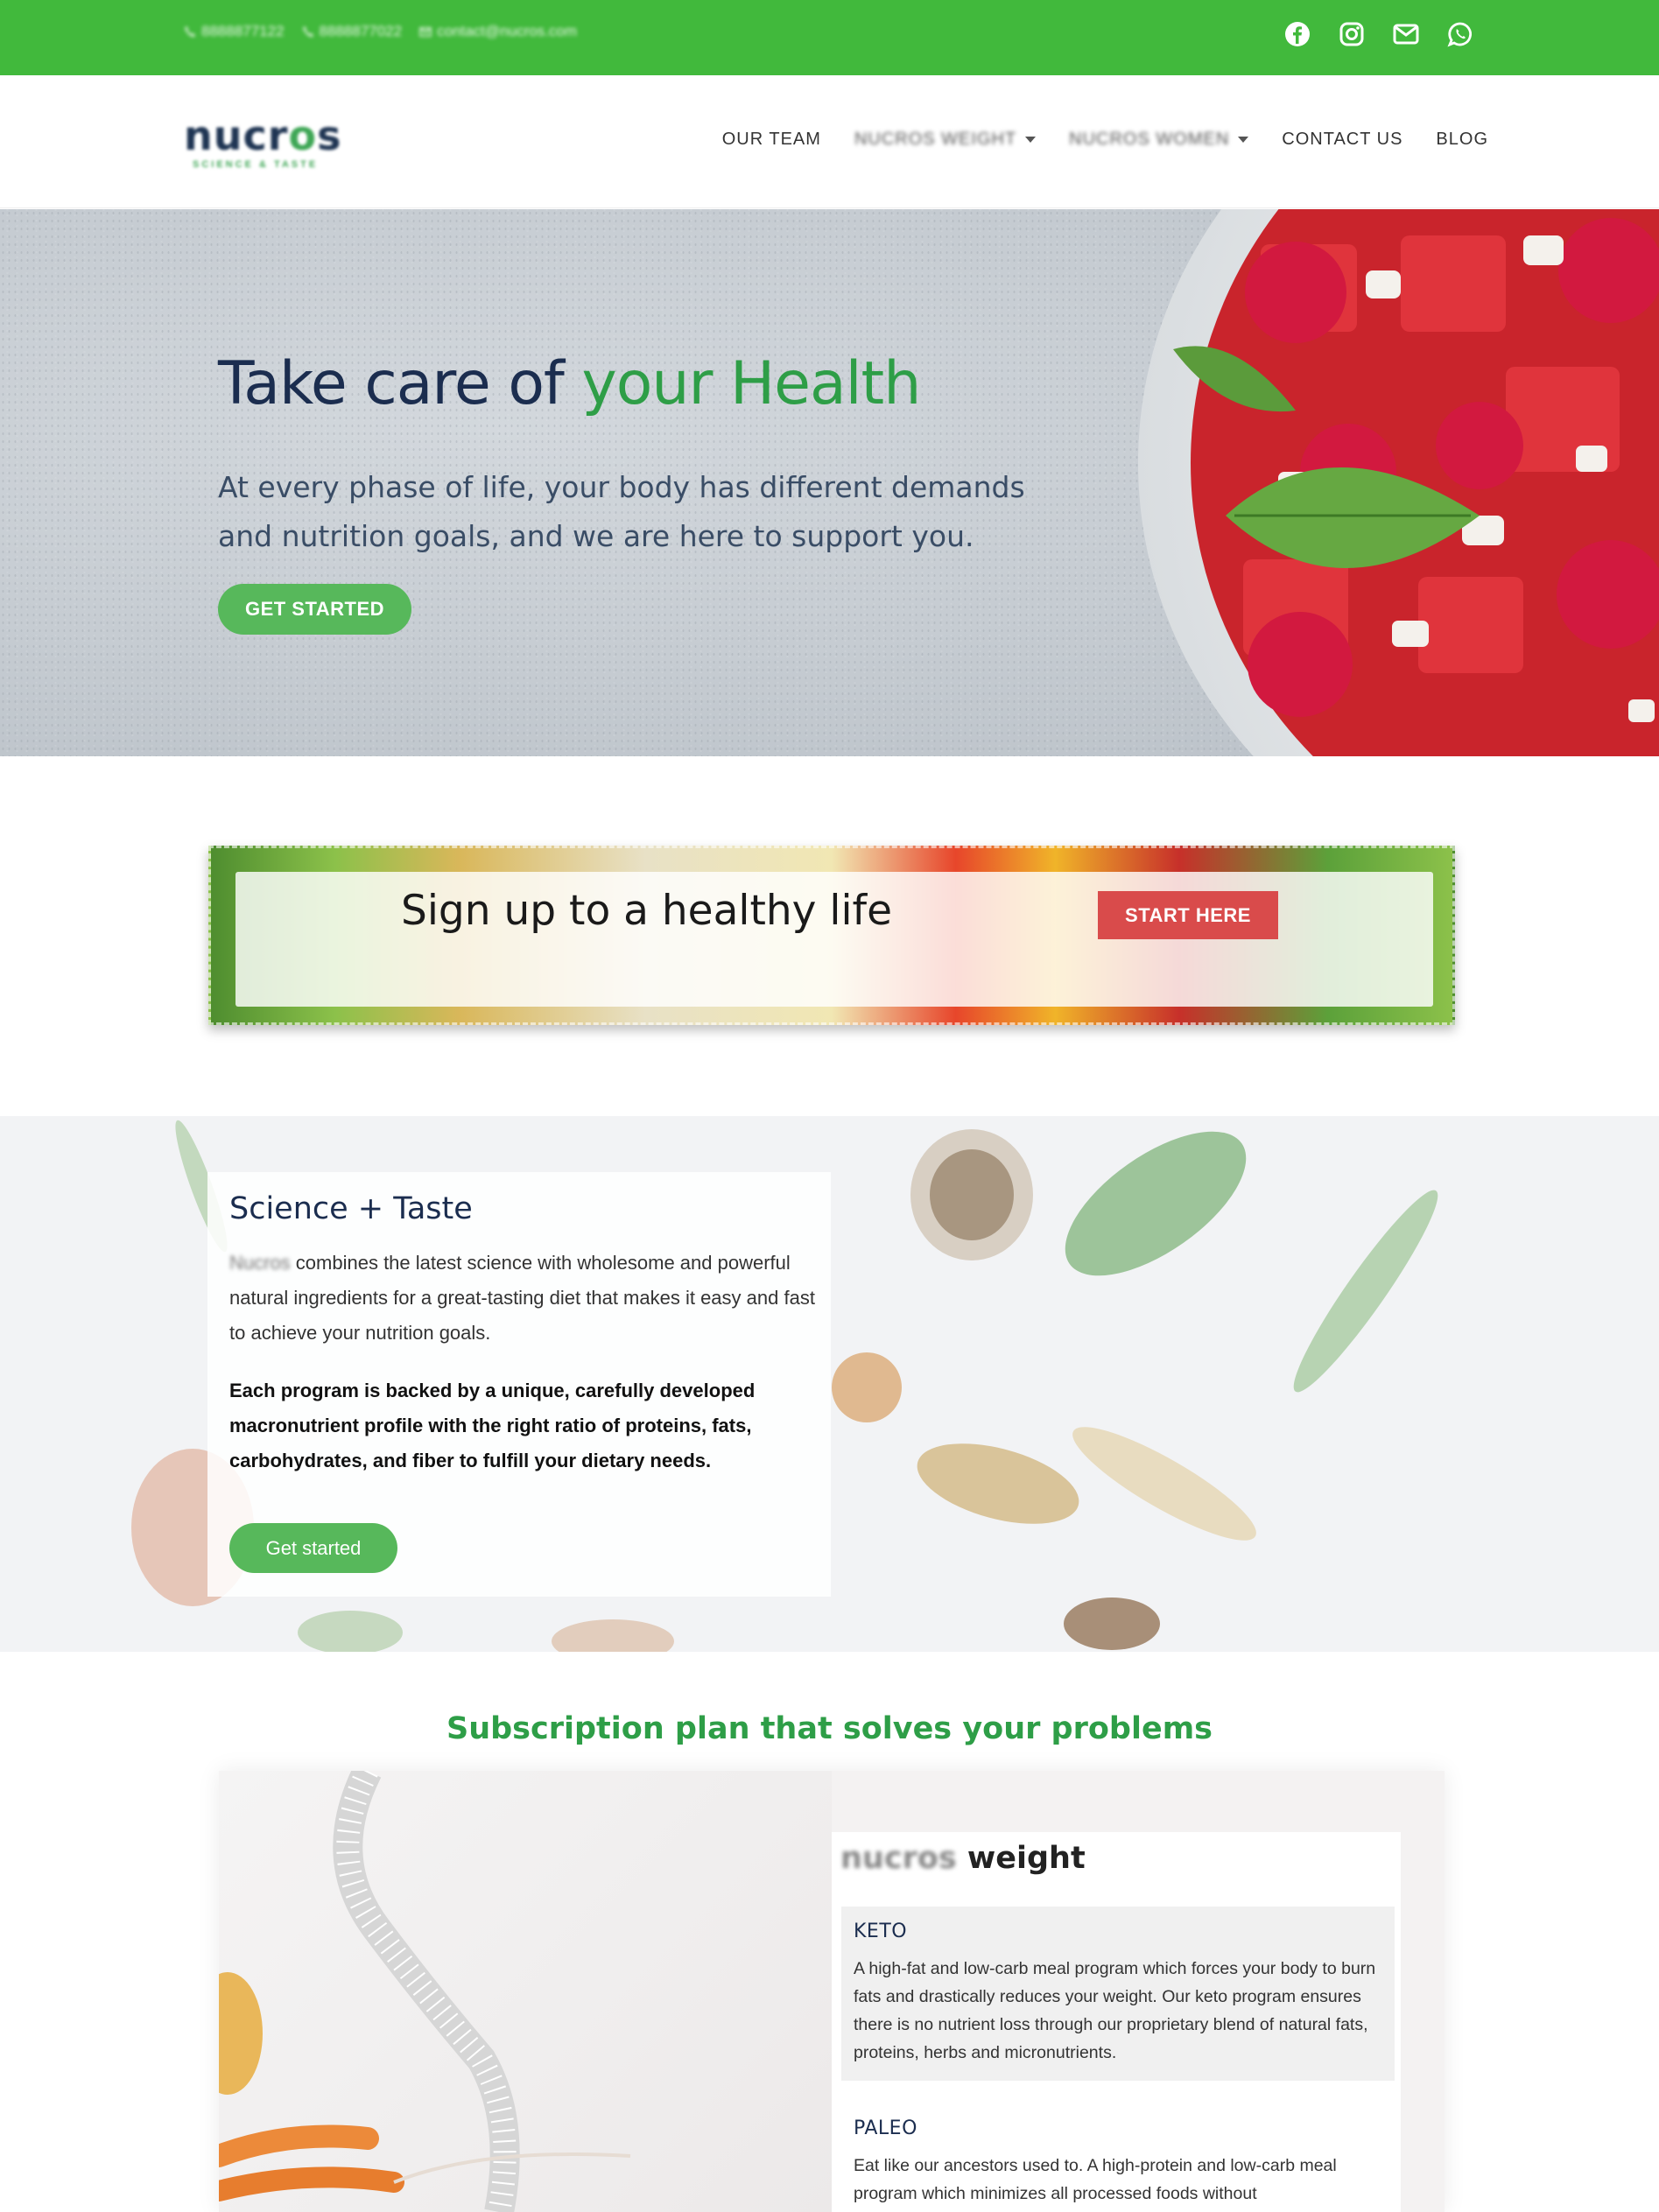 Image resolution: width=1659 pixels, height=2212 pixels. I want to click on phone-text-1: 8888877122, so click(243, 31).